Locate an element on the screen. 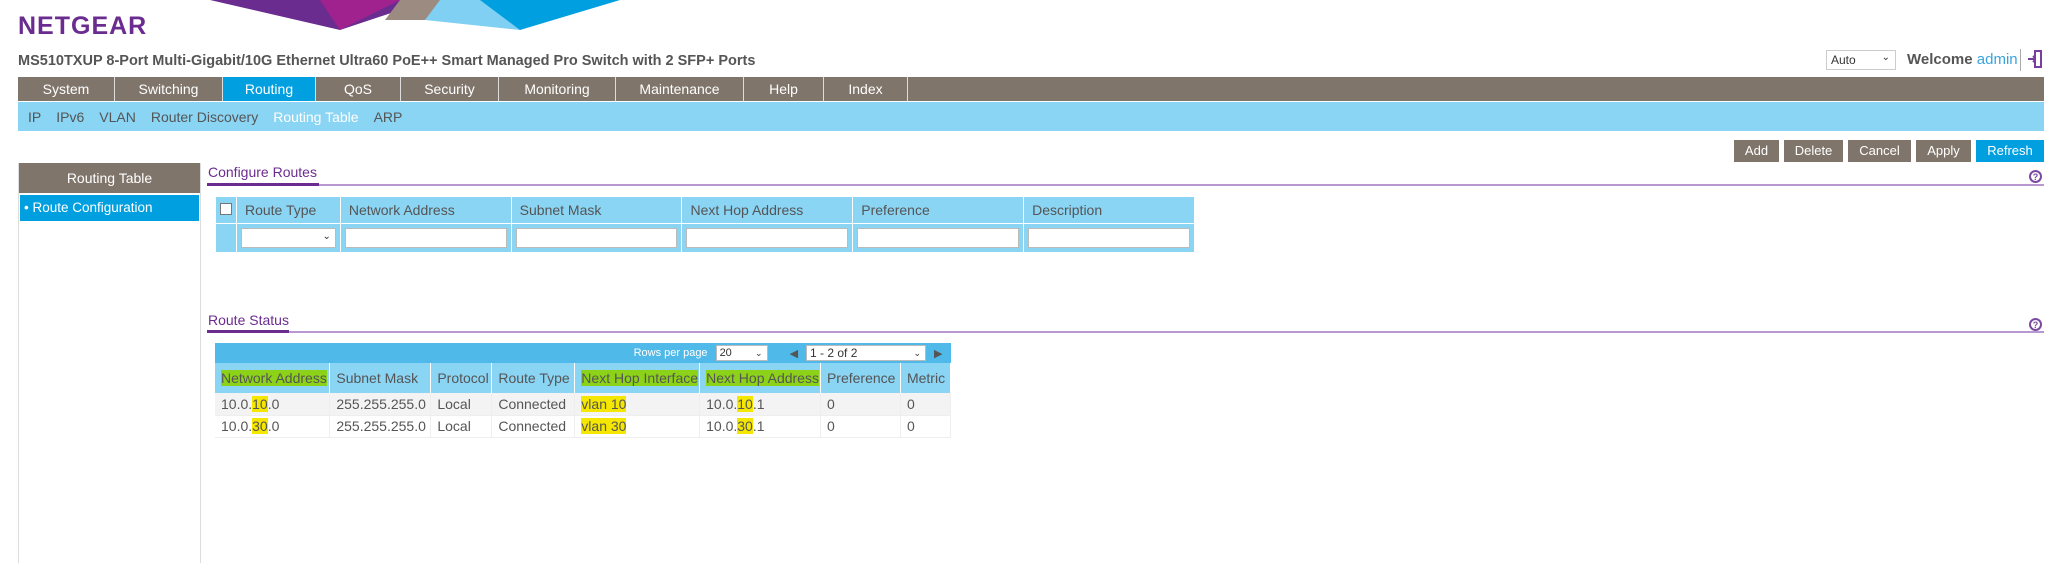 This screenshot has width=2048, height=563. next-hop-address-cell: 10.0.30.1 is located at coordinates (760, 426).